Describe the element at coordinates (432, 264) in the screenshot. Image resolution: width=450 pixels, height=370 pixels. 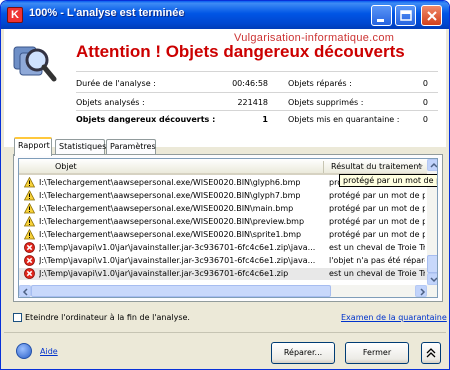
I see `scroll-thumb` at that location.